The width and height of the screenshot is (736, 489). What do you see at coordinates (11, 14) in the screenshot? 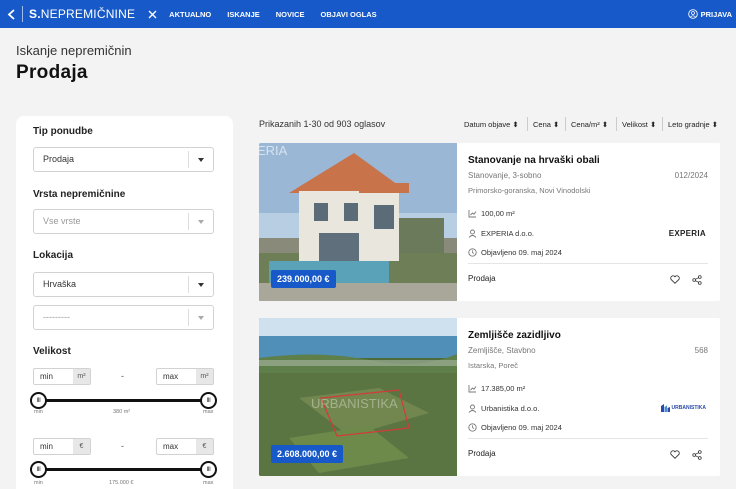
I see `back-arrow-icon` at bounding box center [11, 14].